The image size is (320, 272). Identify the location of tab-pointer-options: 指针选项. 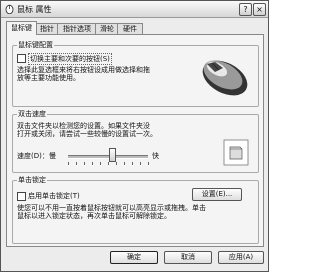
(77, 28).